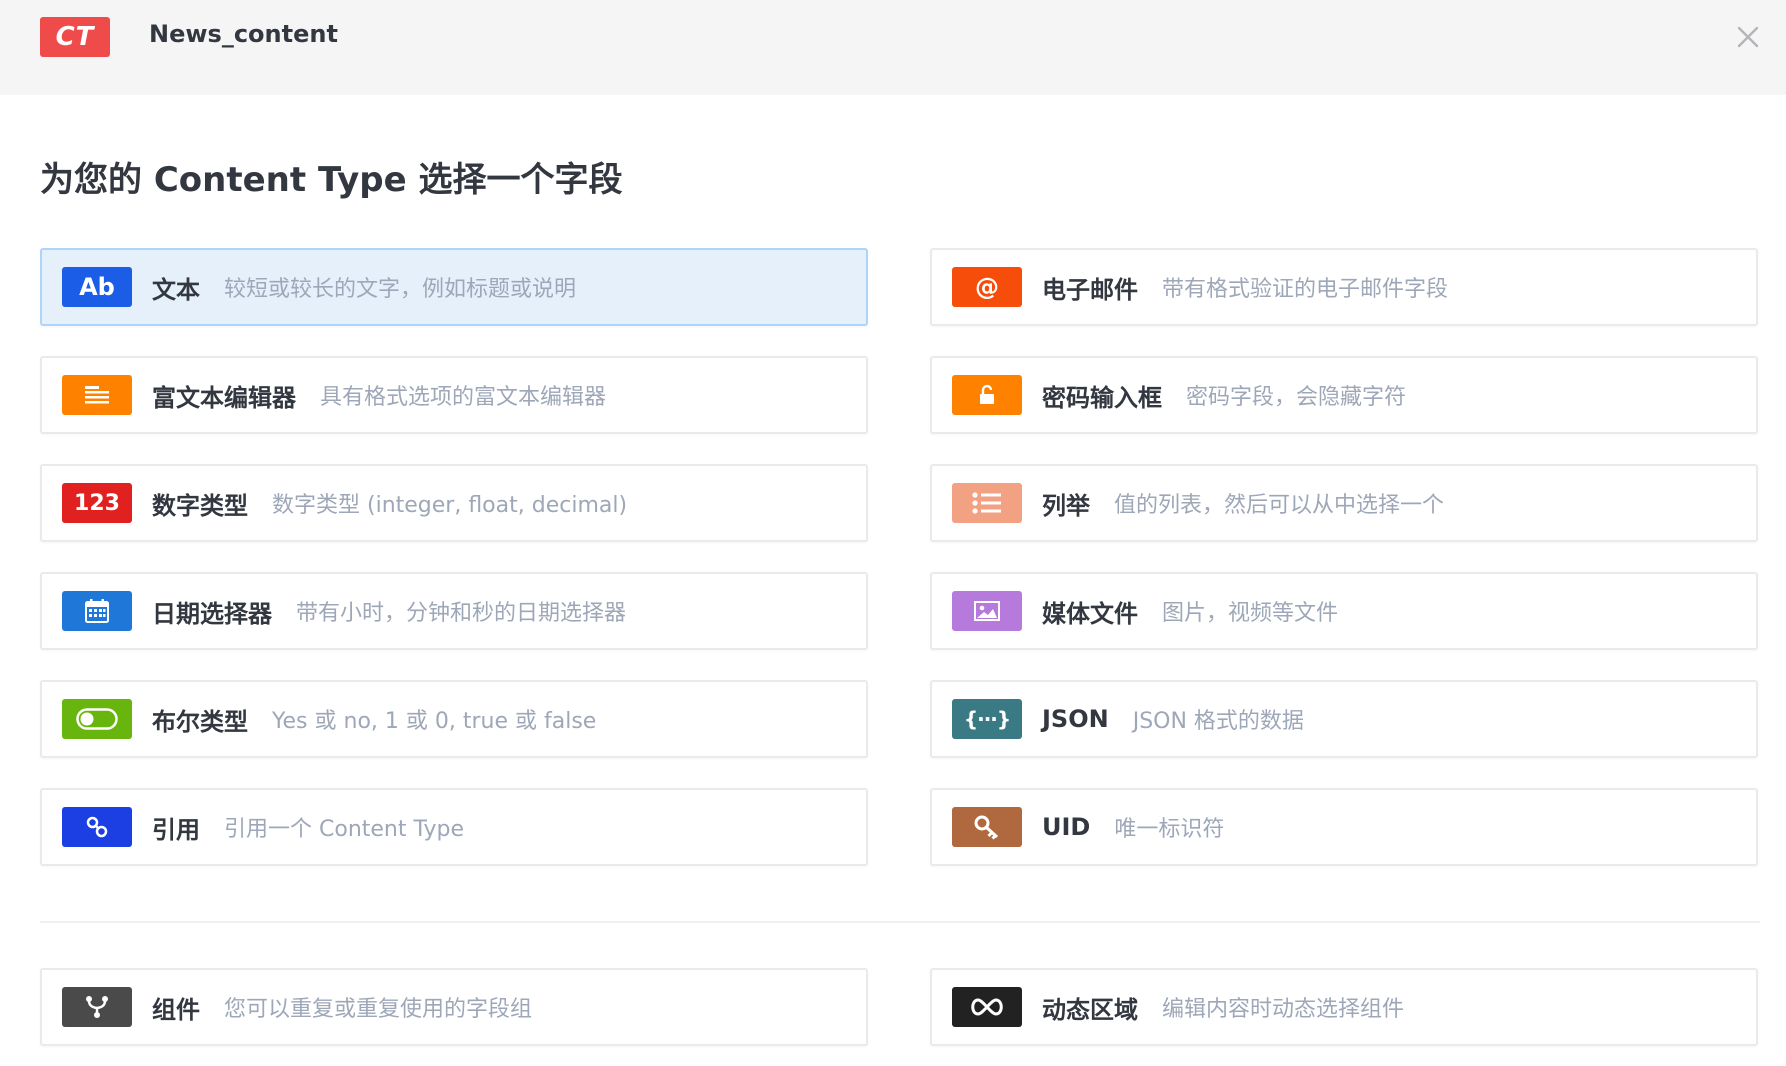 Image resolution: width=1786 pixels, height=1066 pixels. I want to click on field-type-name: 日期选择器, so click(212, 613).